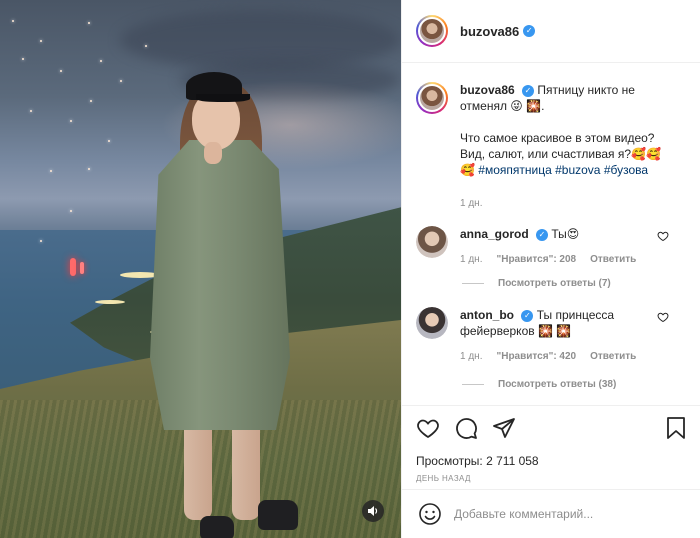 Image resolution: width=700 pixels, height=538 pixels. I want to click on comment-text: Ты принцесса, so click(575, 315).